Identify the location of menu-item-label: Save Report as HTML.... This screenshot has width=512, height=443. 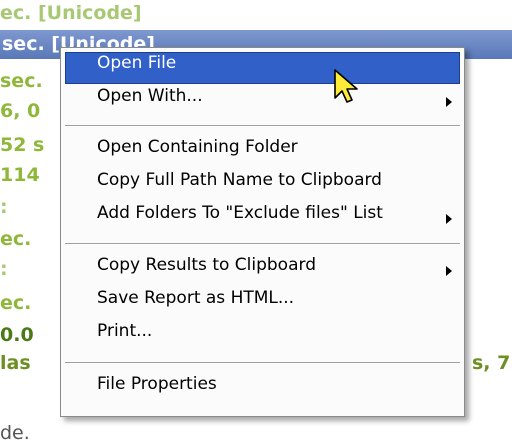
(196, 298).